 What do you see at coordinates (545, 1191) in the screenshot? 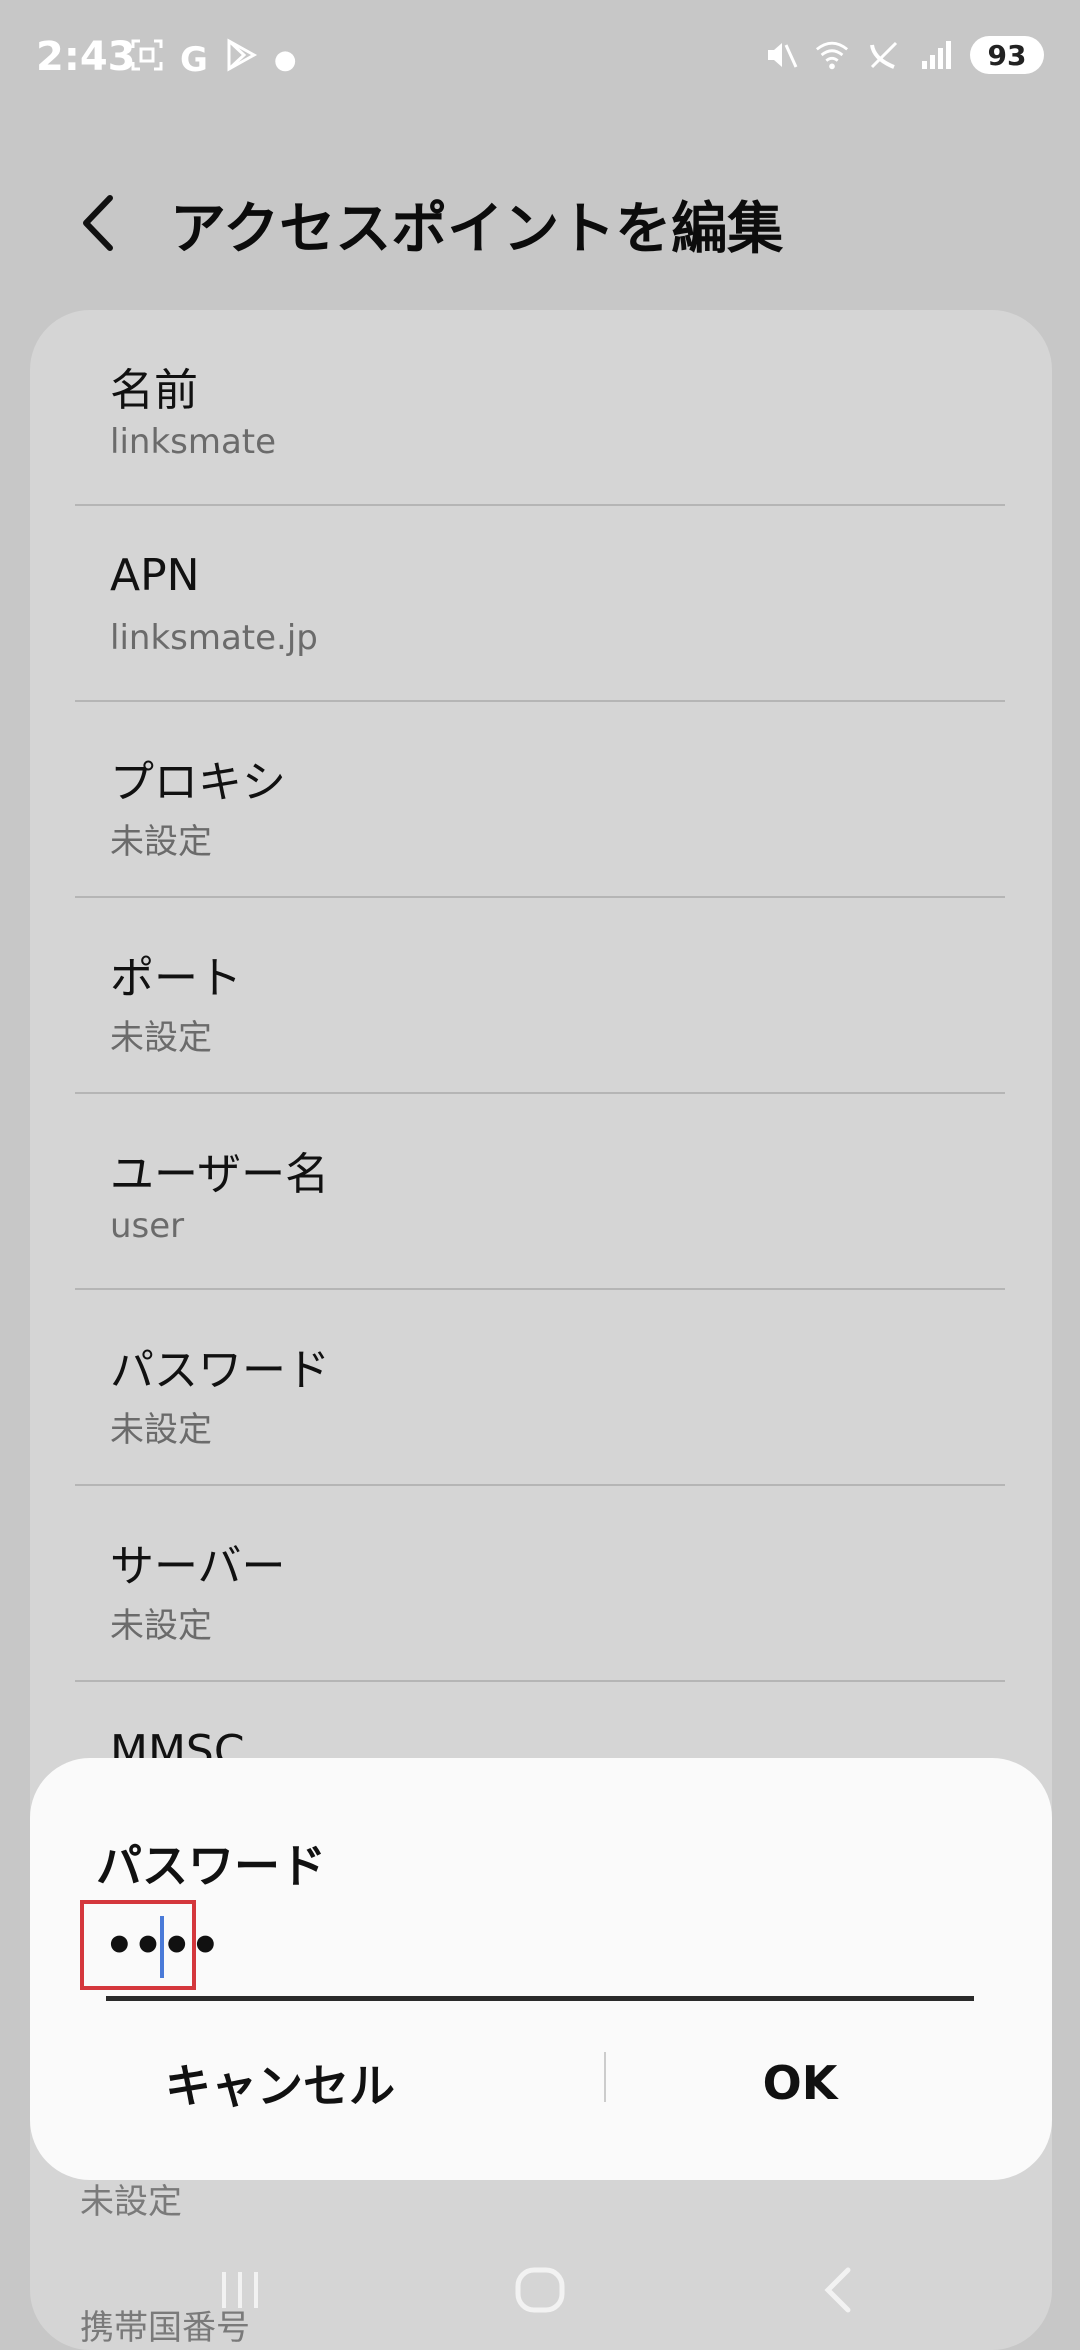
I see `list-item-username: ユーザー名 user` at bounding box center [545, 1191].